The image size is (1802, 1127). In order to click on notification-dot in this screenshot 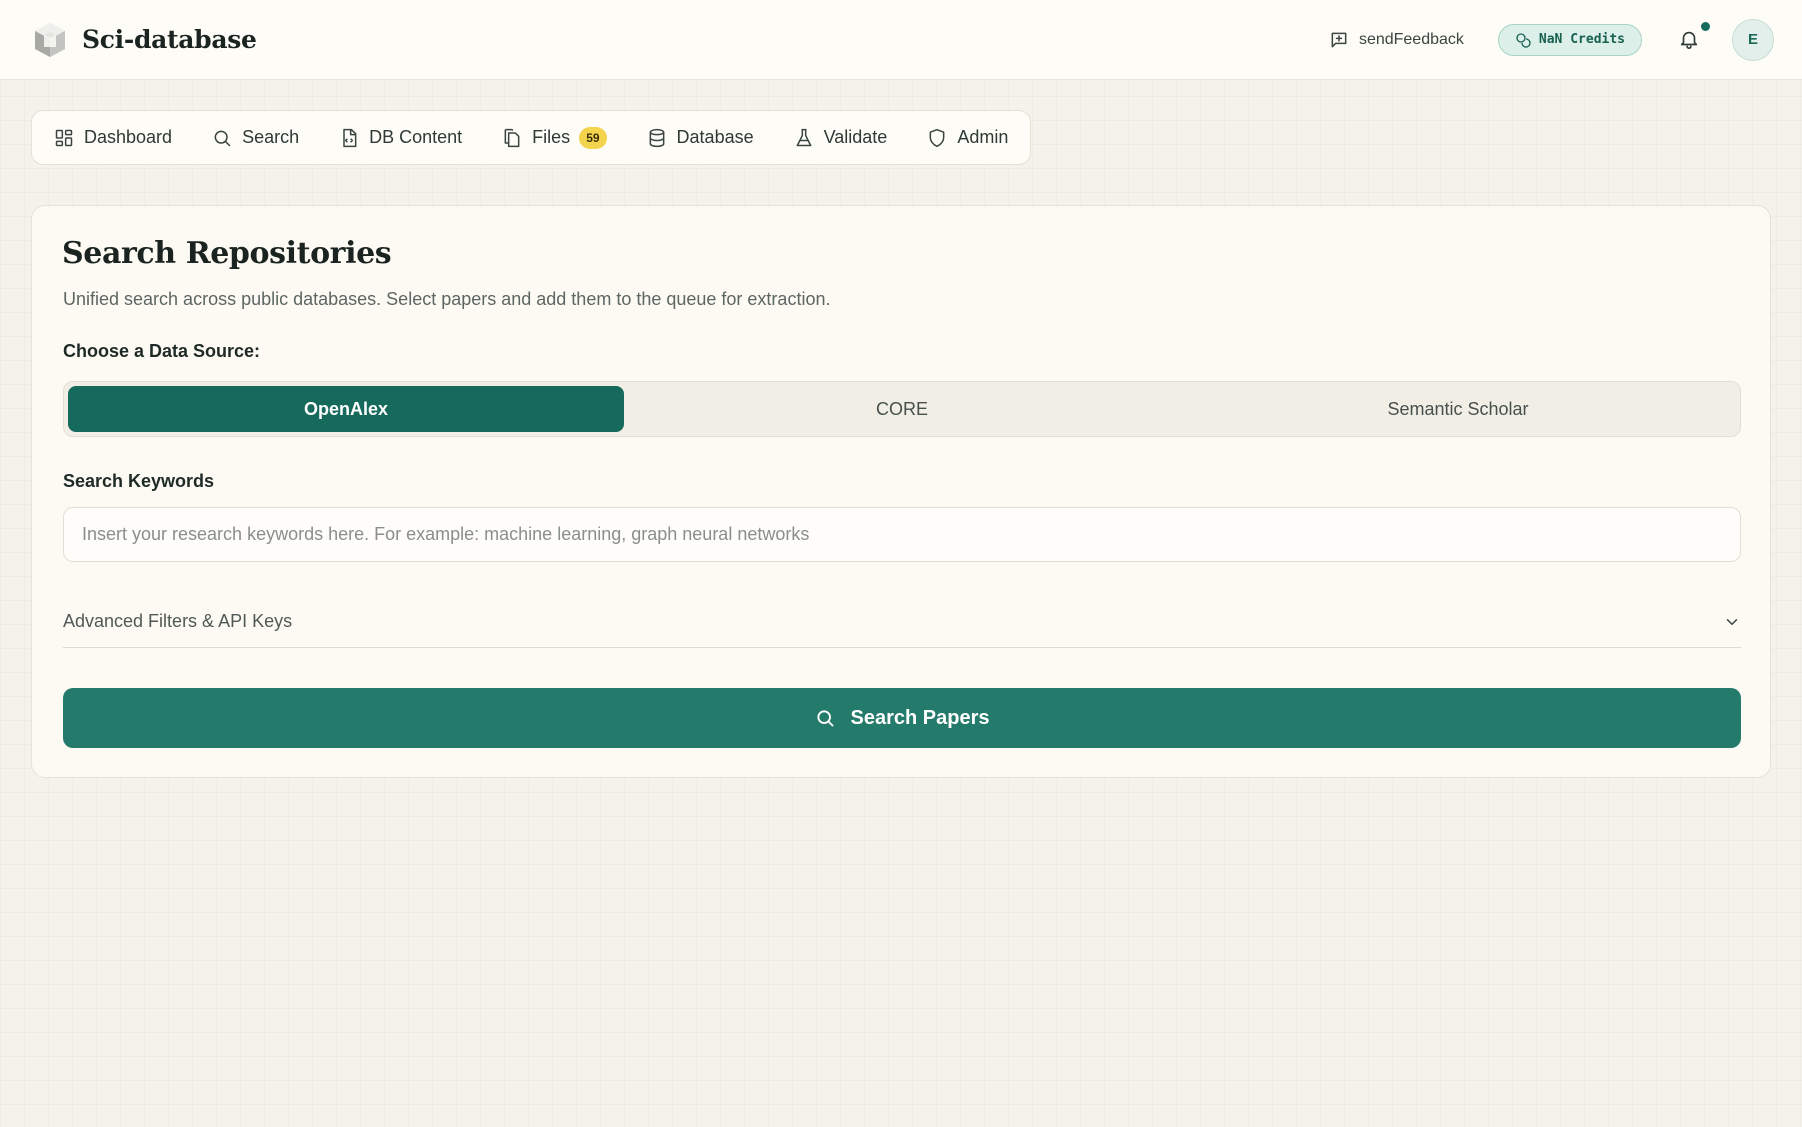, I will do `click(1705, 26)`.